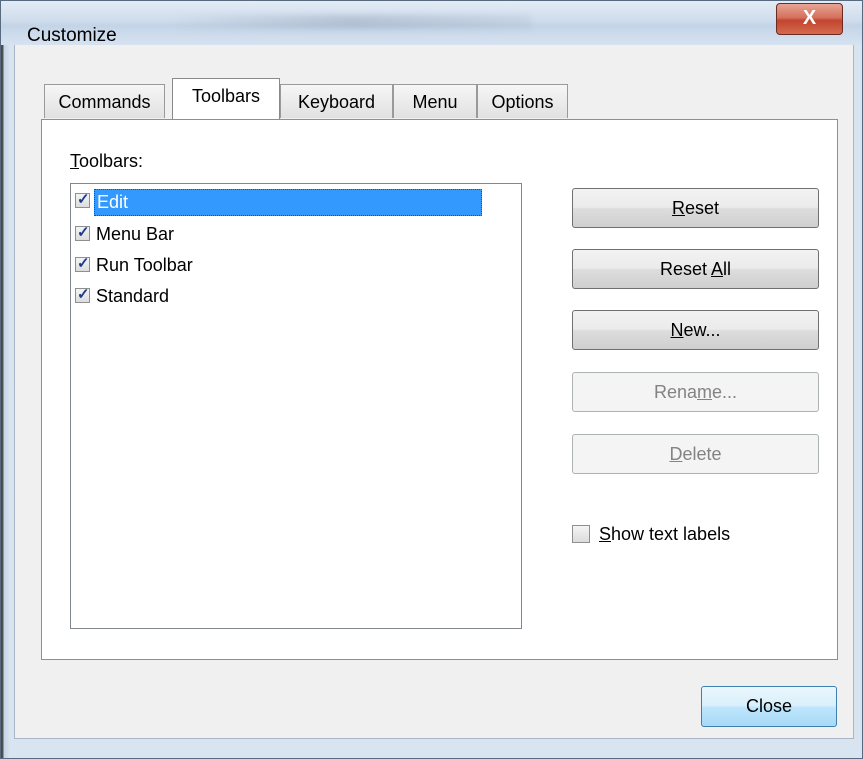 This screenshot has width=863, height=759. Describe the element at coordinates (104, 101) in the screenshot. I see `tab-commands: Commands` at that location.